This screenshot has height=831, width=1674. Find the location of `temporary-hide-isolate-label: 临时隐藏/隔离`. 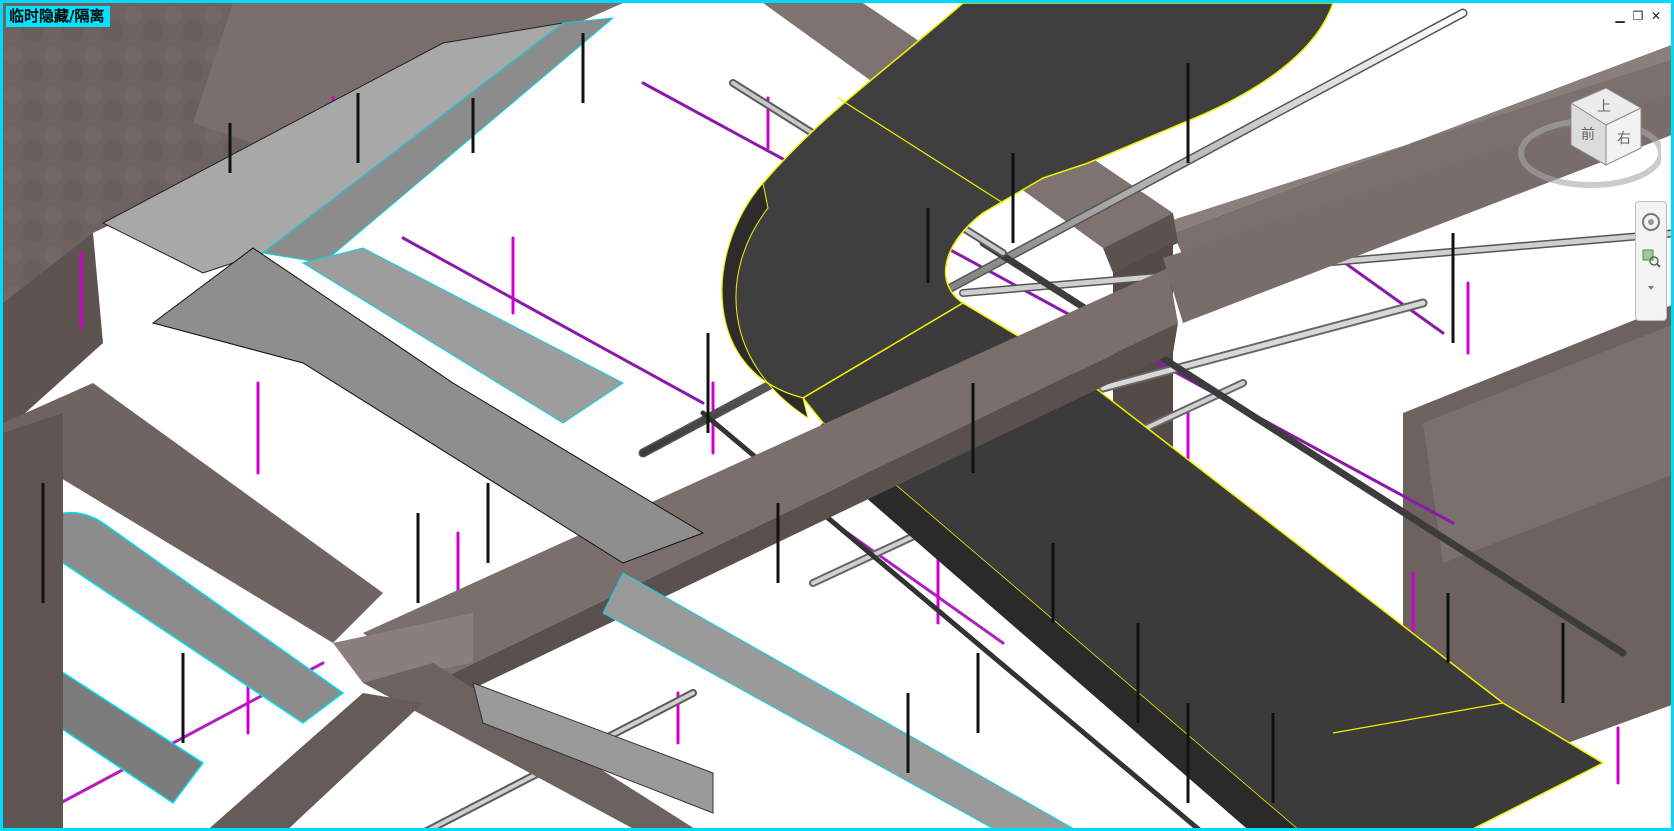

temporary-hide-isolate-label: 临时隐藏/隔离 is located at coordinates (58, 16).